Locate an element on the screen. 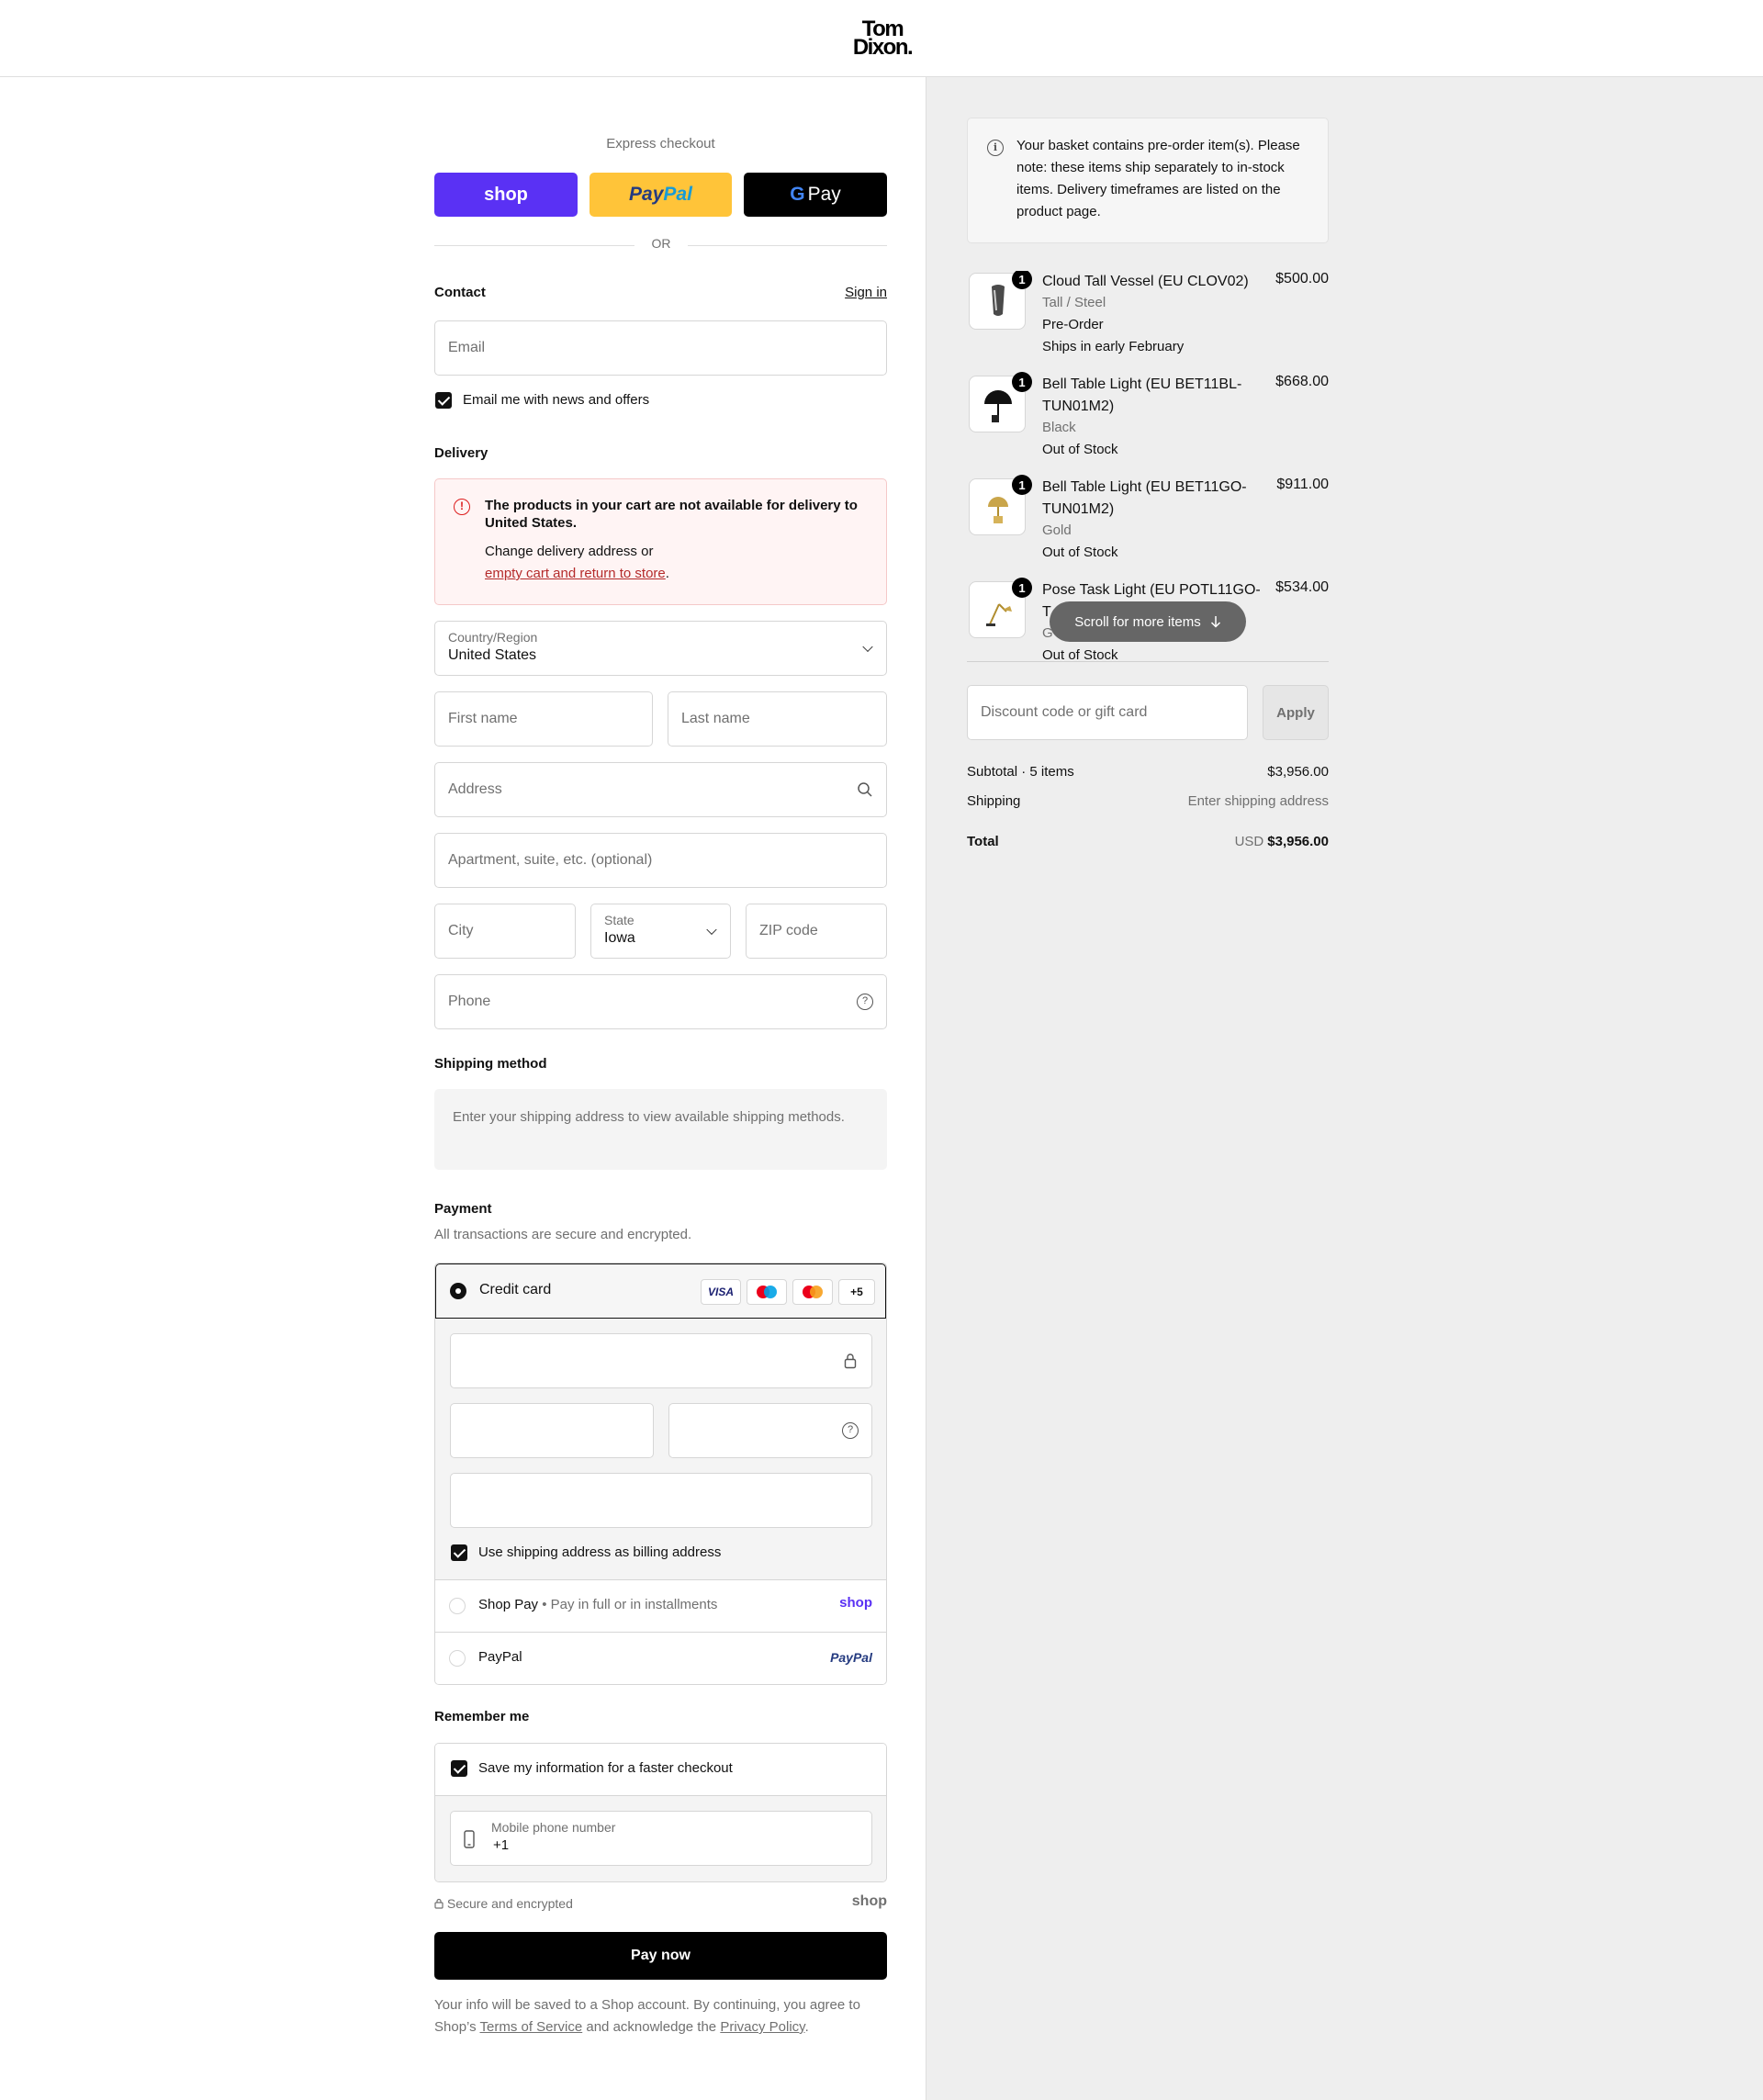  shop-pay-radio is located at coordinates (457, 1606).